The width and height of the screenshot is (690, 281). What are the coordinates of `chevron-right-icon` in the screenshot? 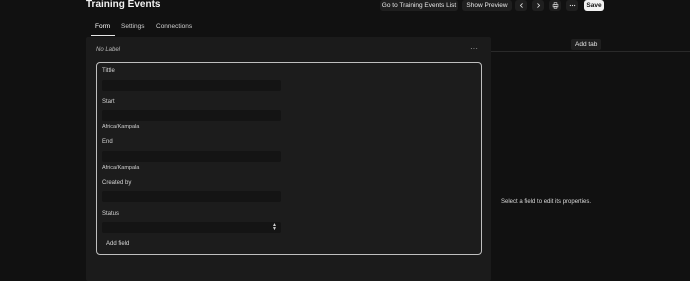 It's located at (538, 5).